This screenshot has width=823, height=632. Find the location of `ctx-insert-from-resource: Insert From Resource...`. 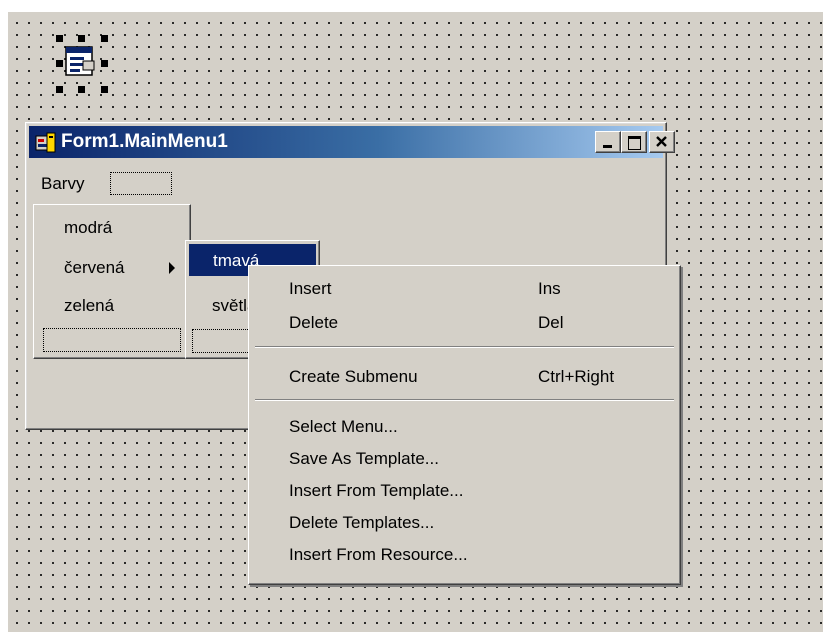

ctx-insert-from-resource: Insert From Resource... is located at coordinates (378, 555).